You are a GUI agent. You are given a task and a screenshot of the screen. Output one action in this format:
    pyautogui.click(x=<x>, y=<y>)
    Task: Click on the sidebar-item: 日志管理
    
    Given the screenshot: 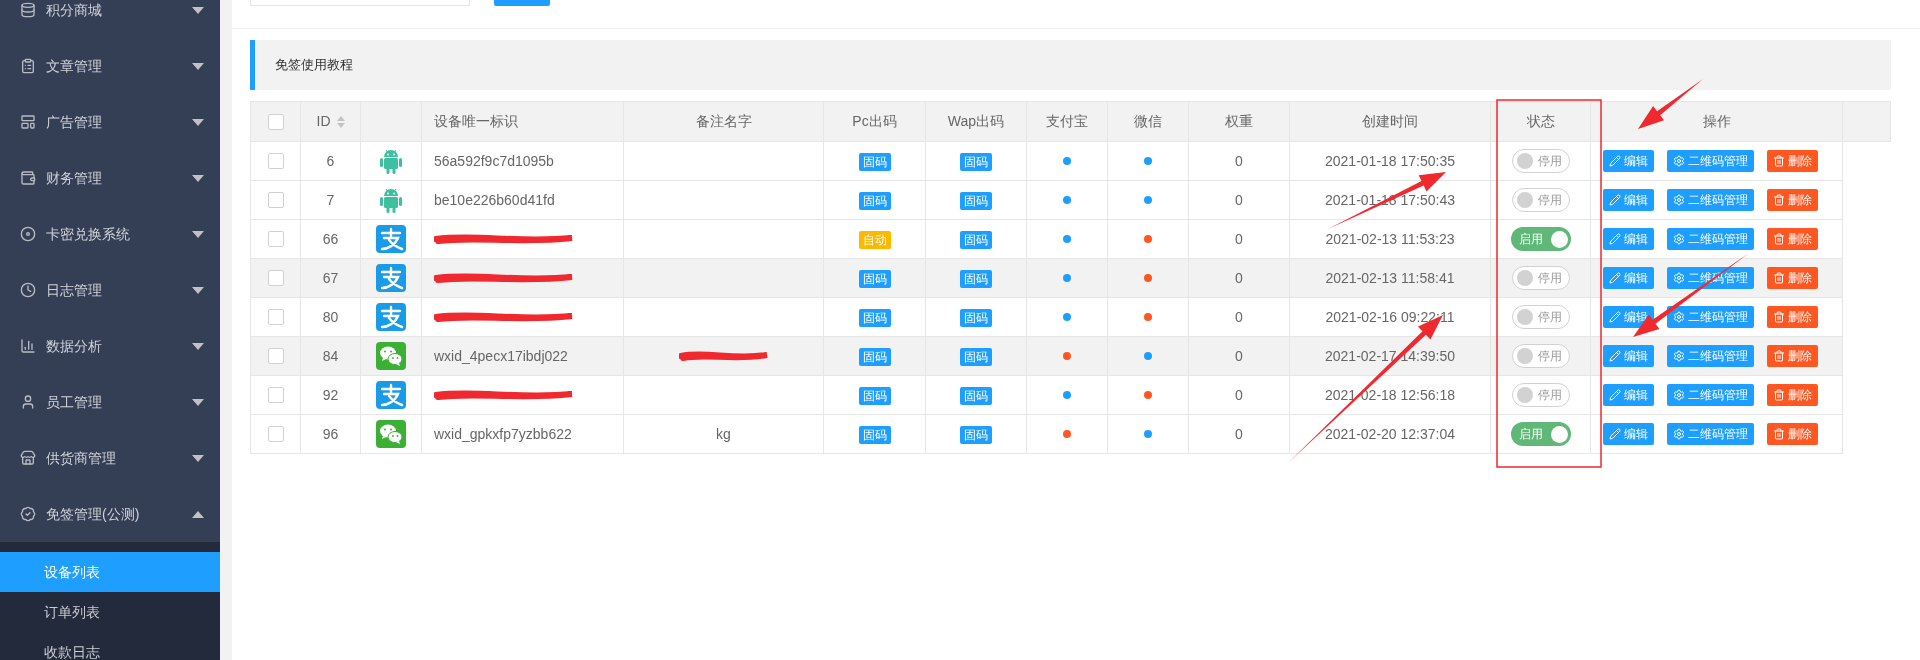 What is the action you would take?
    pyautogui.click(x=110, y=290)
    